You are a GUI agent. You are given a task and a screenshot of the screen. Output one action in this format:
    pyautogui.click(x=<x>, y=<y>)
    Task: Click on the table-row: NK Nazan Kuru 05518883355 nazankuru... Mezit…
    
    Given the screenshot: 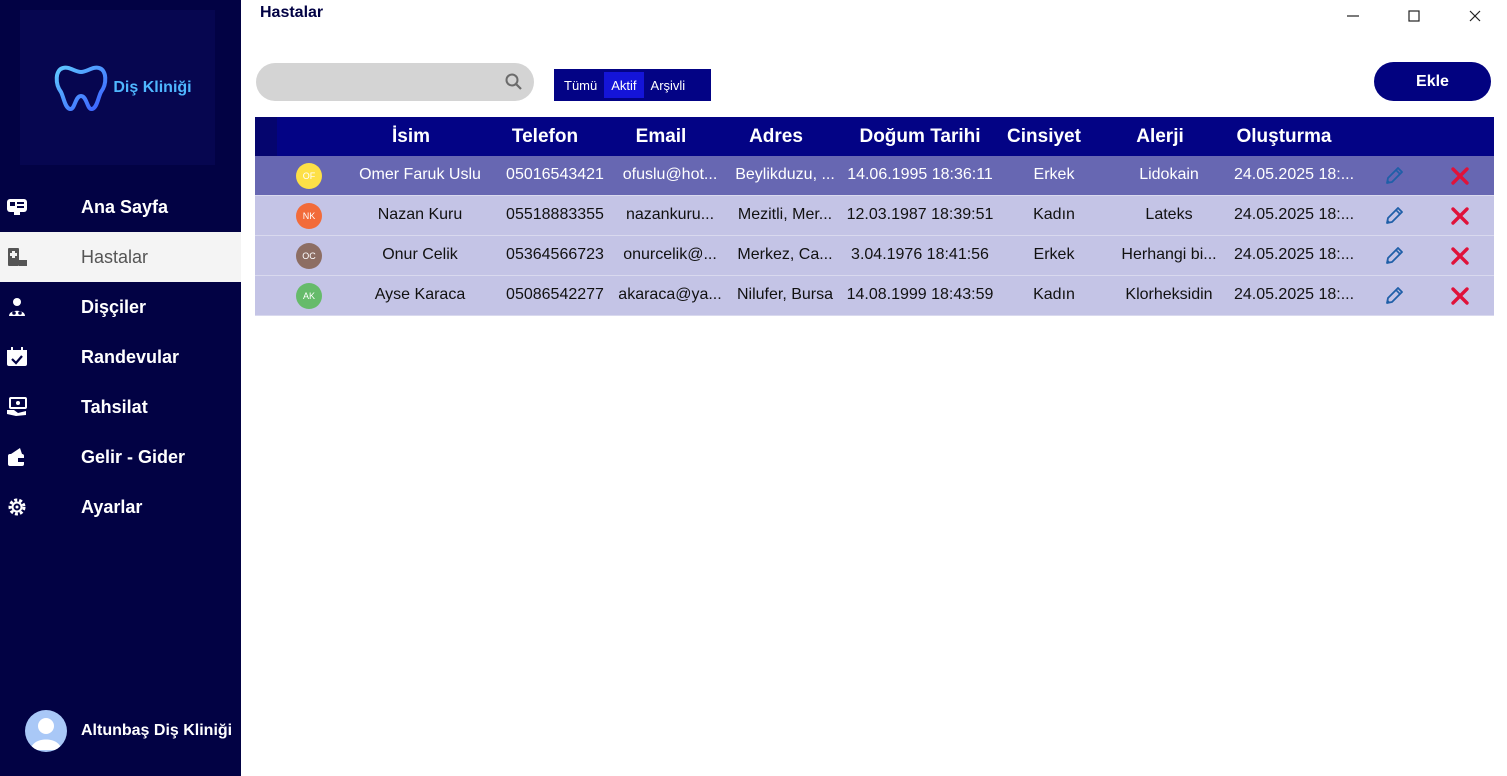 What is the action you would take?
    pyautogui.click(x=874, y=216)
    